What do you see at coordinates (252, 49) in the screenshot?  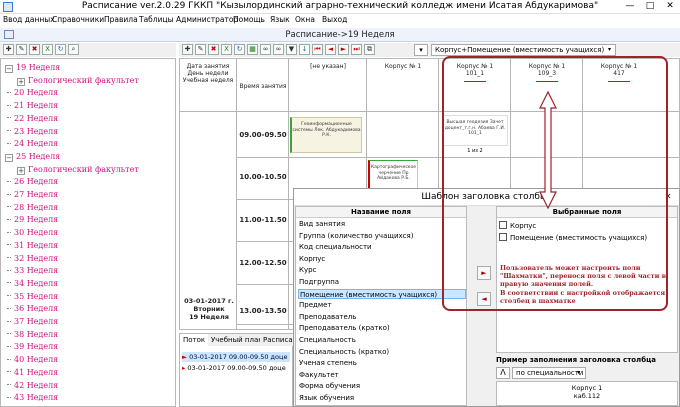 I see `export-icon: ▦` at bounding box center [252, 49].